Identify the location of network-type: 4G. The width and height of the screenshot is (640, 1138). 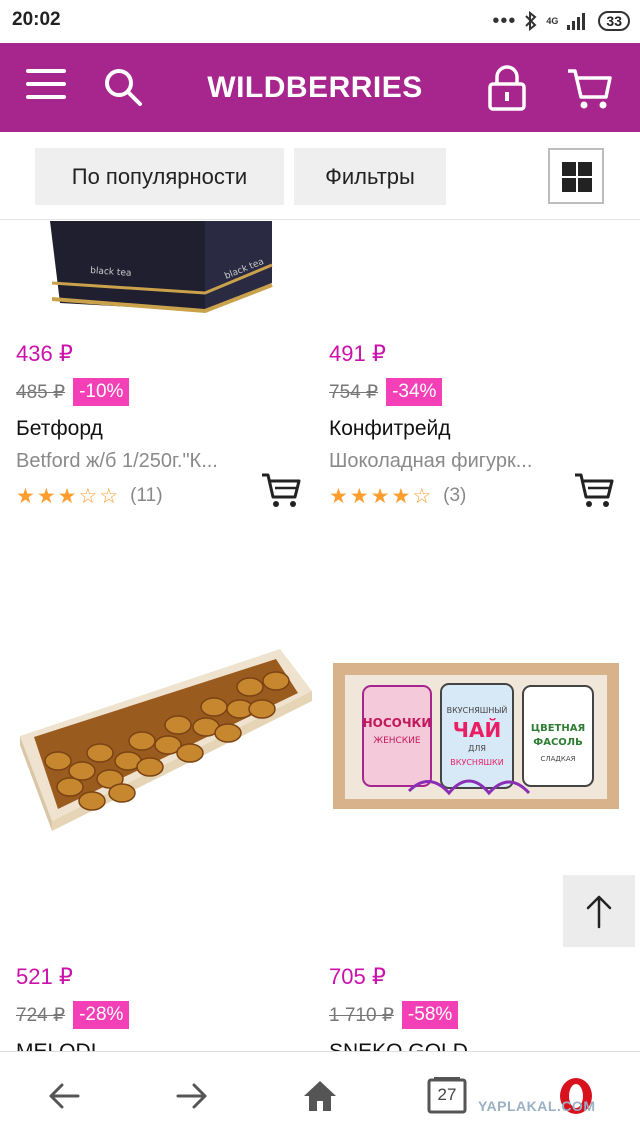
(552, 21).